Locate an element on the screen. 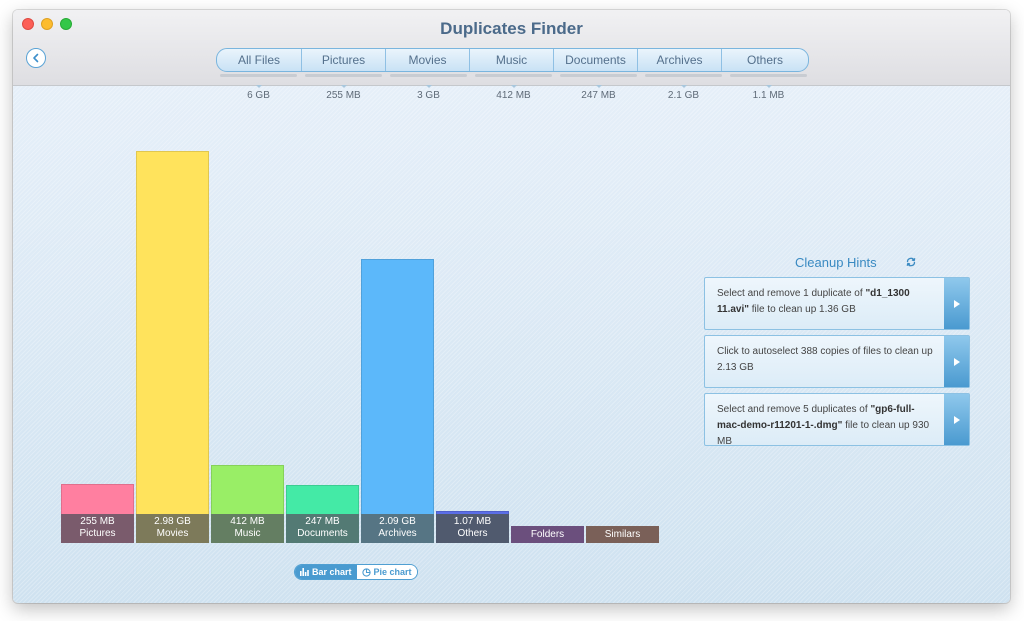 The height and width of the screenshot is (621, 1024). bar-chart-button: Bar chart is located at coordinates (326, 572).